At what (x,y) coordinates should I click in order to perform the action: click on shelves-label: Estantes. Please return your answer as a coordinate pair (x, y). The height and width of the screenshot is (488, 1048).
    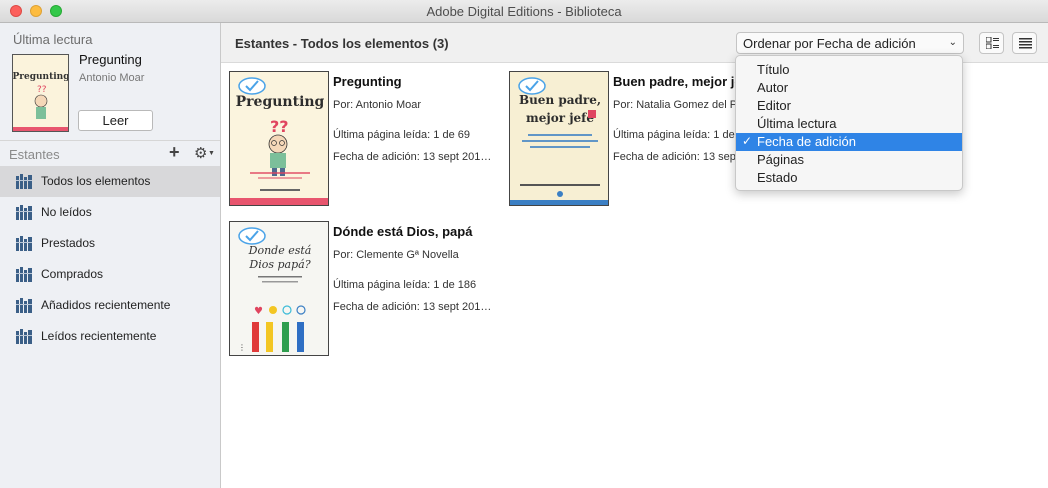
    Looking at the image, I should click on (34, 154).